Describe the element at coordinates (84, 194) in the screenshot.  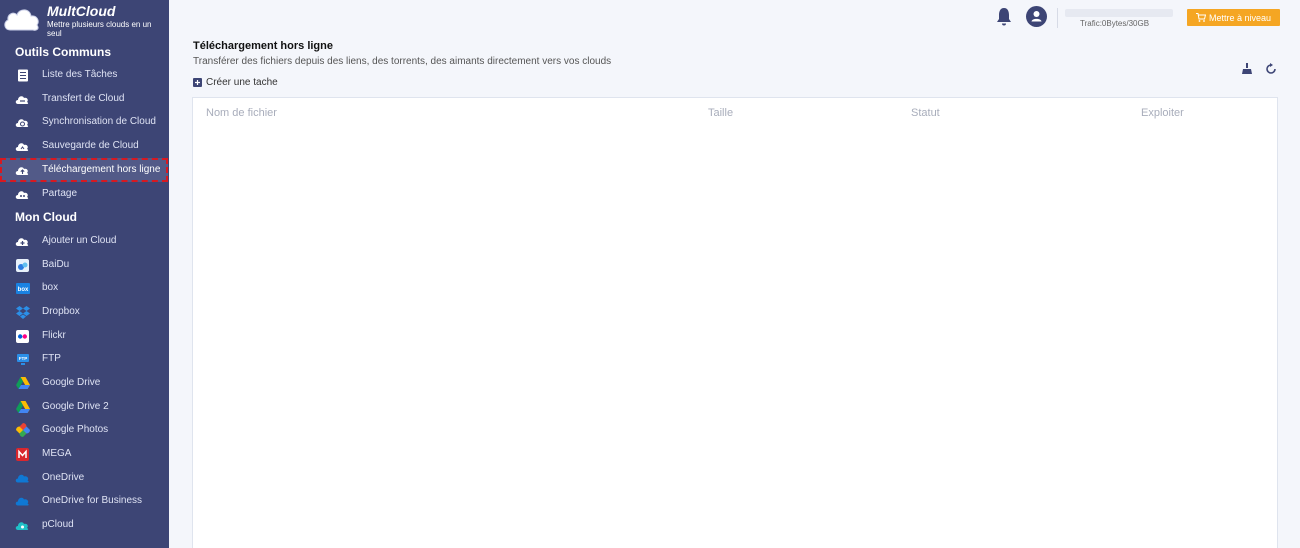
I see `sidebar-item-share: Partage` at that location.